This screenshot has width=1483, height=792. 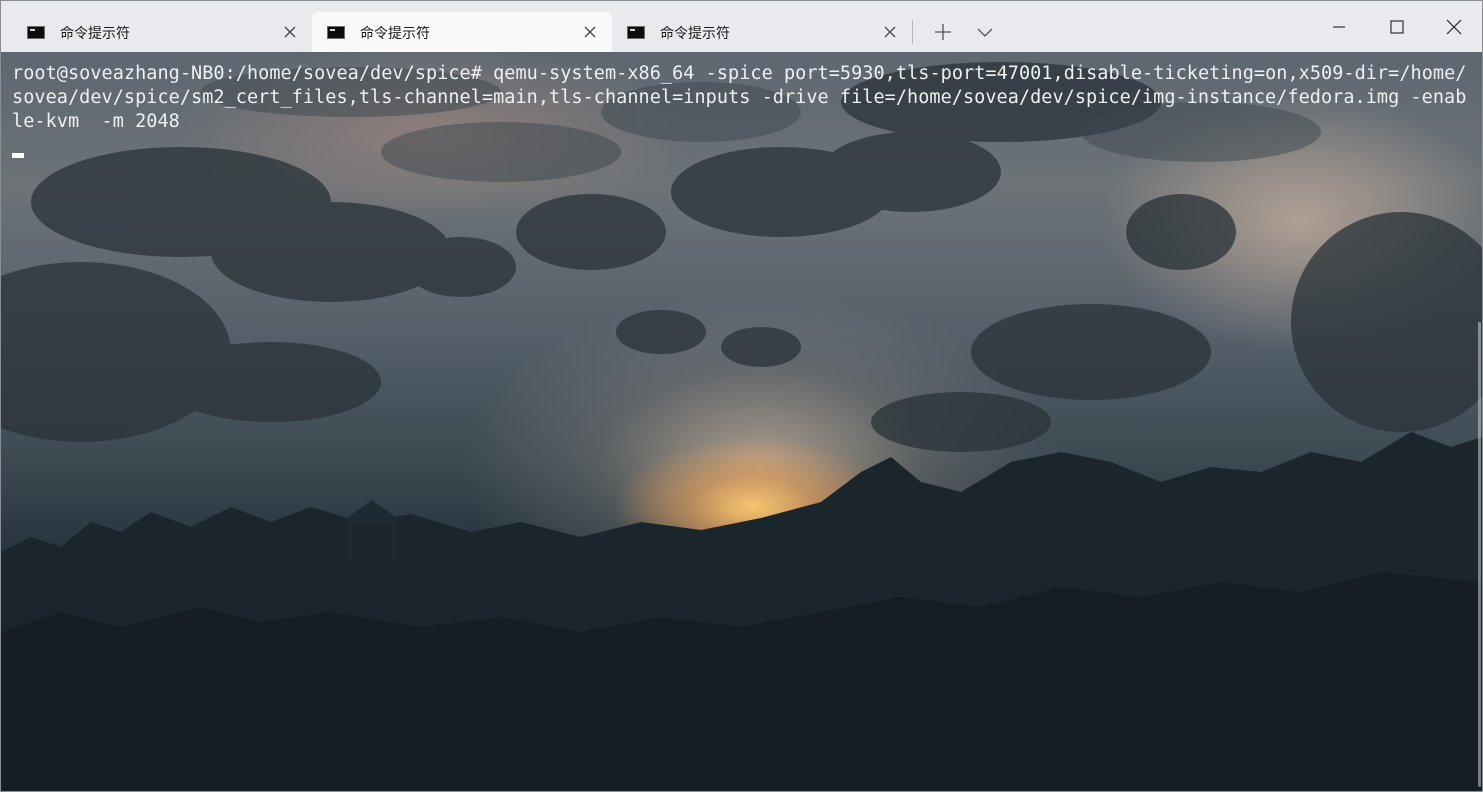 What do you see at coordinates (162, 32) in the screenshot?
I see `tab-cmd-1: 命令提示符` at bounding box center [162, 32].